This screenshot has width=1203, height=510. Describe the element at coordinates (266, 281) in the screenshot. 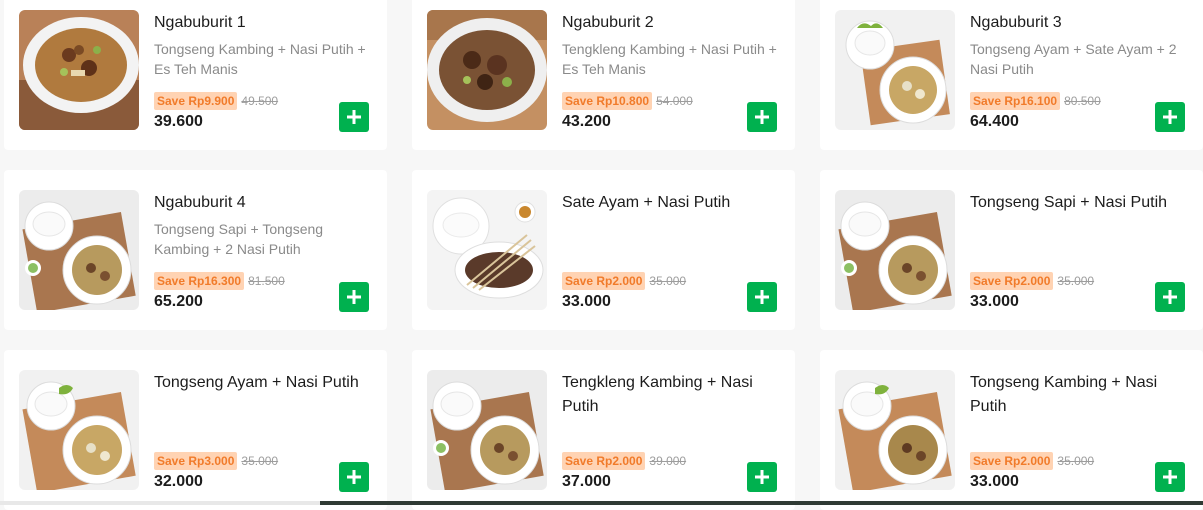

I see `original-price: 81.500` at that location.